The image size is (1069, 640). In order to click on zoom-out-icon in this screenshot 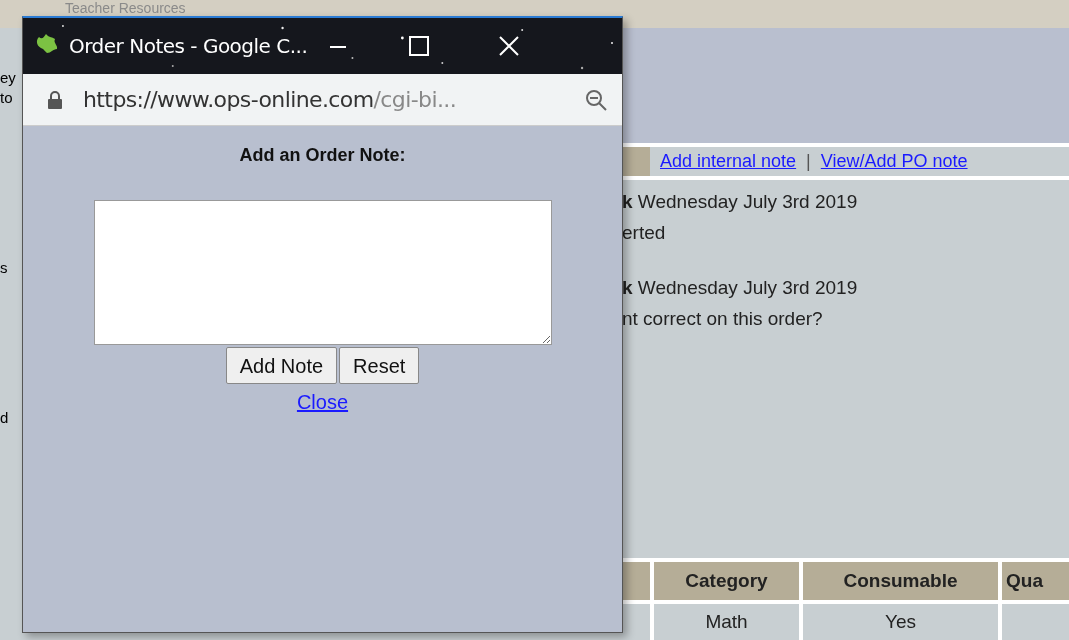, I will do `click(596, 99)`.